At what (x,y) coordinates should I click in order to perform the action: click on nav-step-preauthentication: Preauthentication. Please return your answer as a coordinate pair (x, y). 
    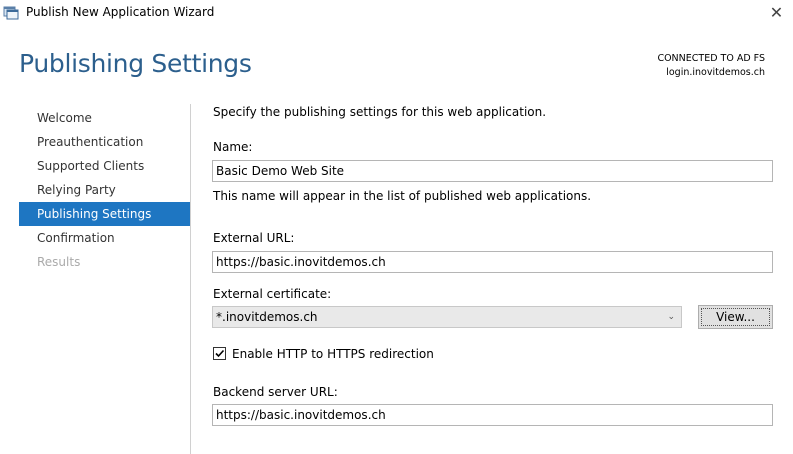
    Looking at the image, I should click on (104, 142).